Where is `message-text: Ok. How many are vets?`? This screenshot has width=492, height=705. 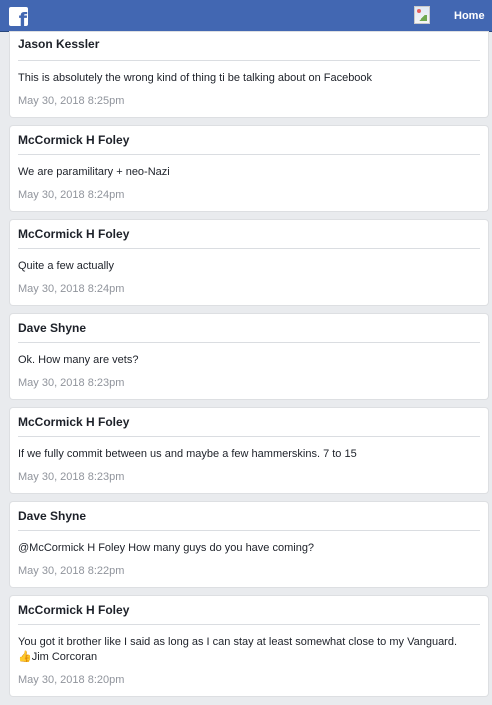 message-text: Ok. How many are vets? is located at coordinates (78, 360).